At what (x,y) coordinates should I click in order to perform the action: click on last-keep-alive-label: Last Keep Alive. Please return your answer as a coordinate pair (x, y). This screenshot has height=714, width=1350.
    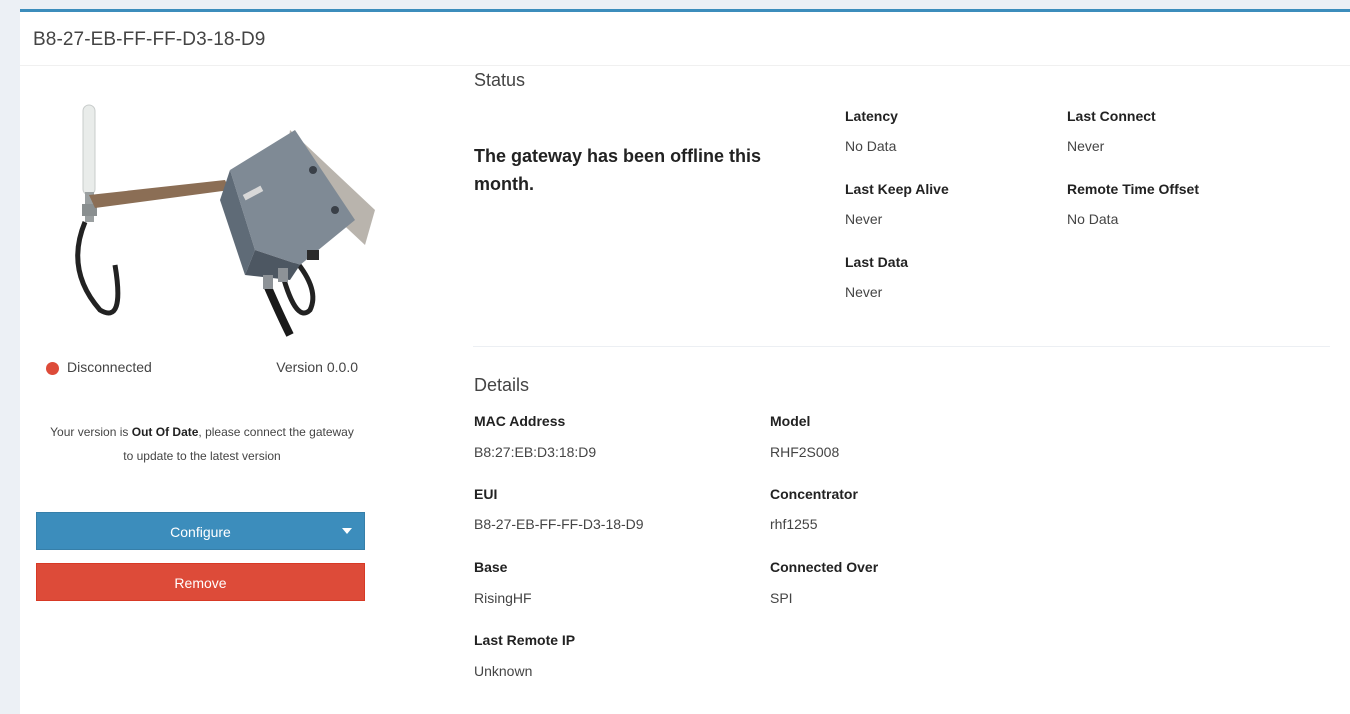
    Looking at the image, I should click on (897, 189).